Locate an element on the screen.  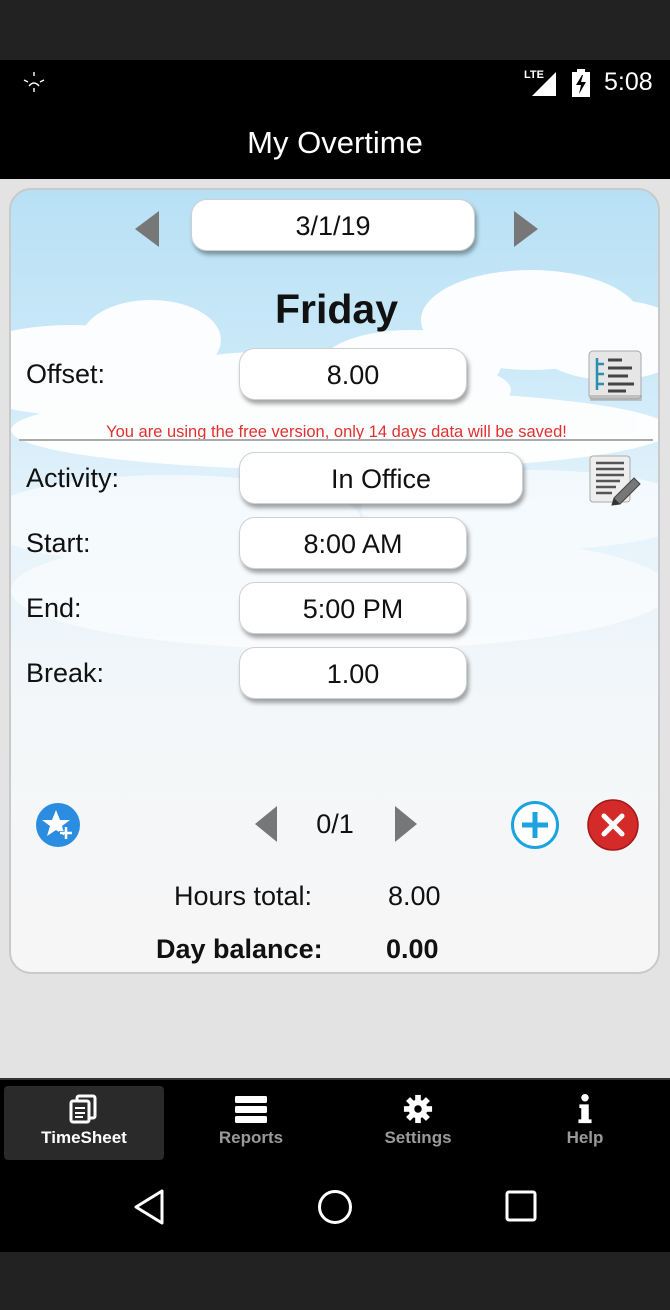
home-button-icon is located at coordinates (335, 1207).